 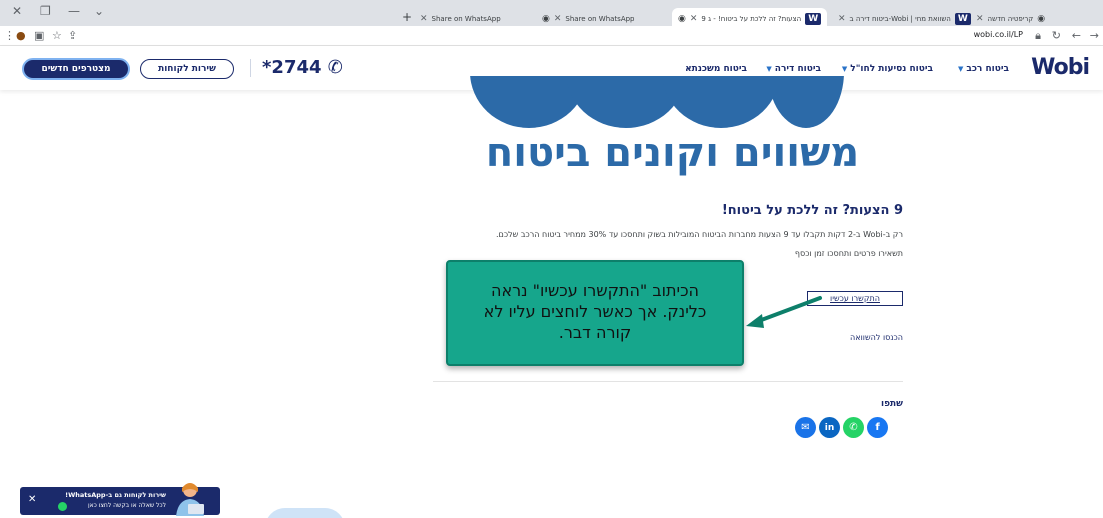 I want to click on globe-icon: ◉, so click(x=546, y=19).